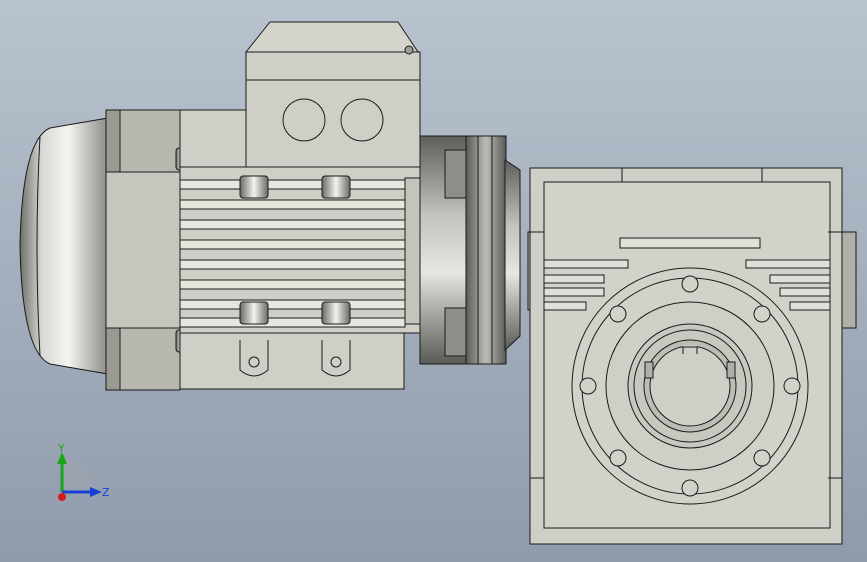  I want to click on cable-gland-right, so click(362, 120).